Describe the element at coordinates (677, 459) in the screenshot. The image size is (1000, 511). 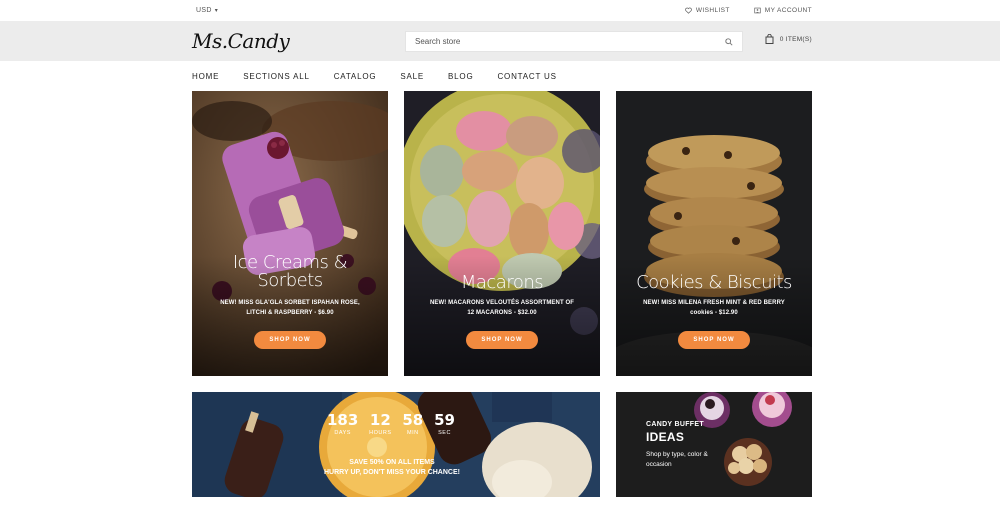
I see `candy-banner-subtitle: Shop by type, color & occasion` at that location.